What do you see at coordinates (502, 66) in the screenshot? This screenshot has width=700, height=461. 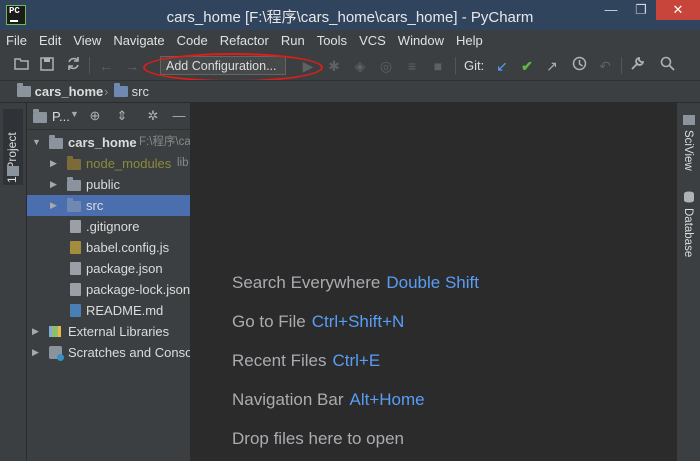 I see `vcs-update-icon: ↙` at bounding box center [502, 66].